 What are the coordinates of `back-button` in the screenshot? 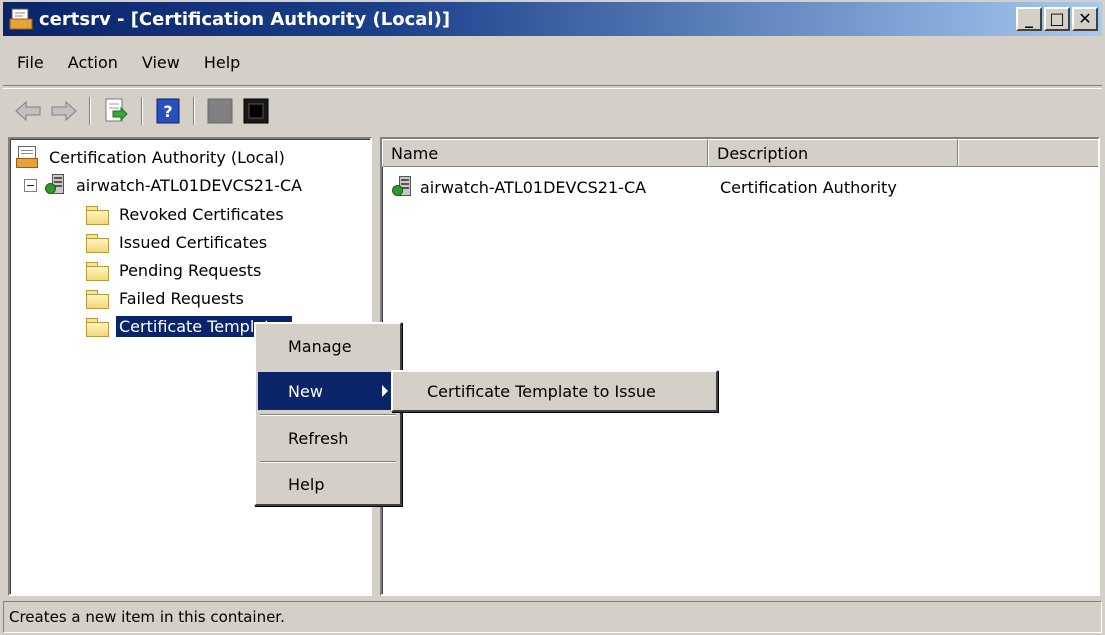 It's located at (28, 111).